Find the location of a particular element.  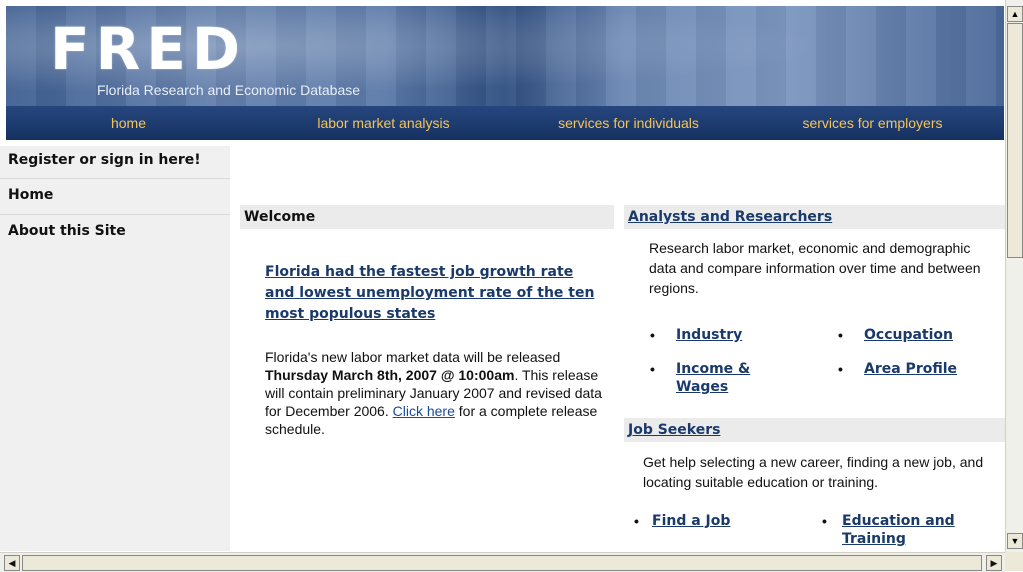

welcome-heading: Welcome is located at coordinates (427, 217).